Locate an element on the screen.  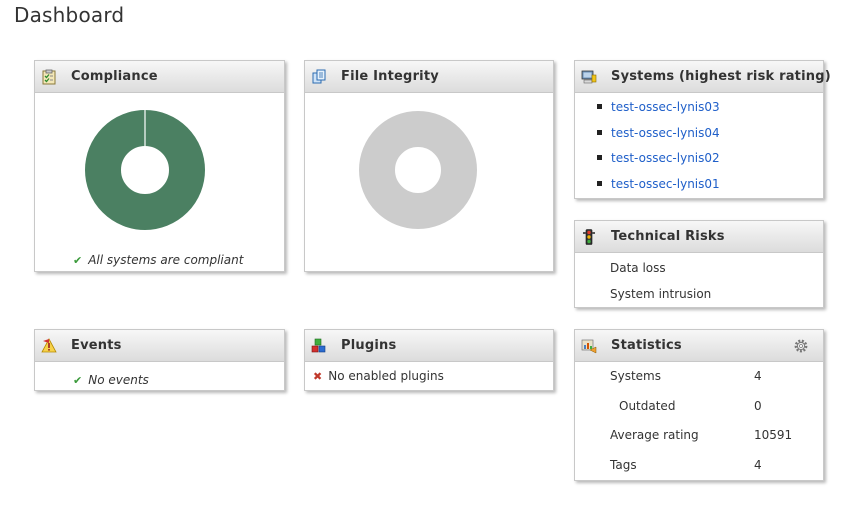
stats-systems-value: 4 is located at coordinates (758, 376).